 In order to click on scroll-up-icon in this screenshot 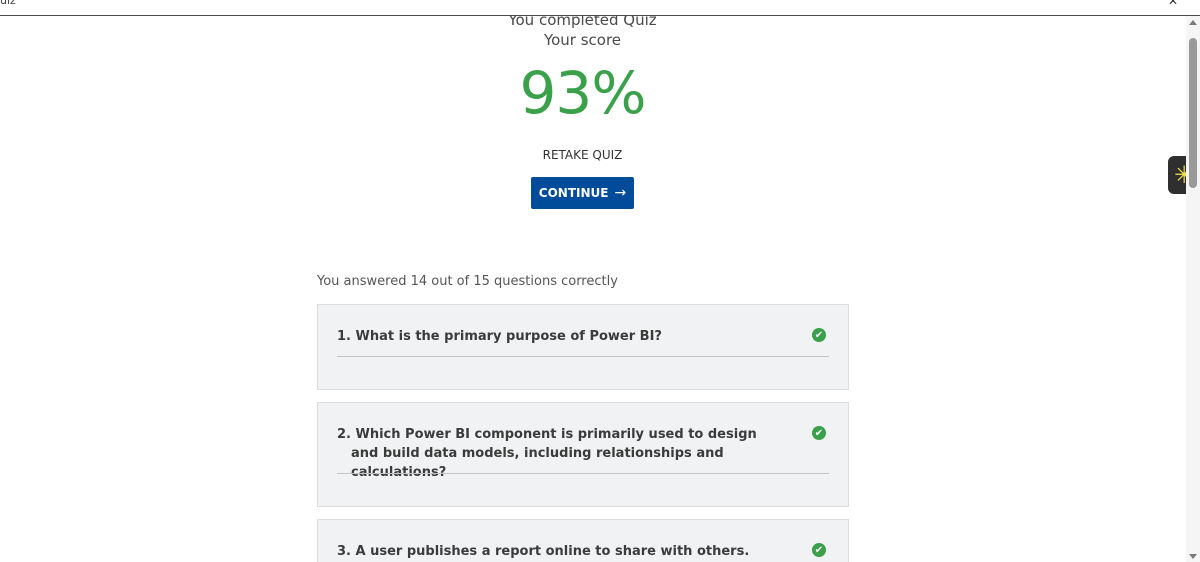, I will do `click(1193, 22)`.